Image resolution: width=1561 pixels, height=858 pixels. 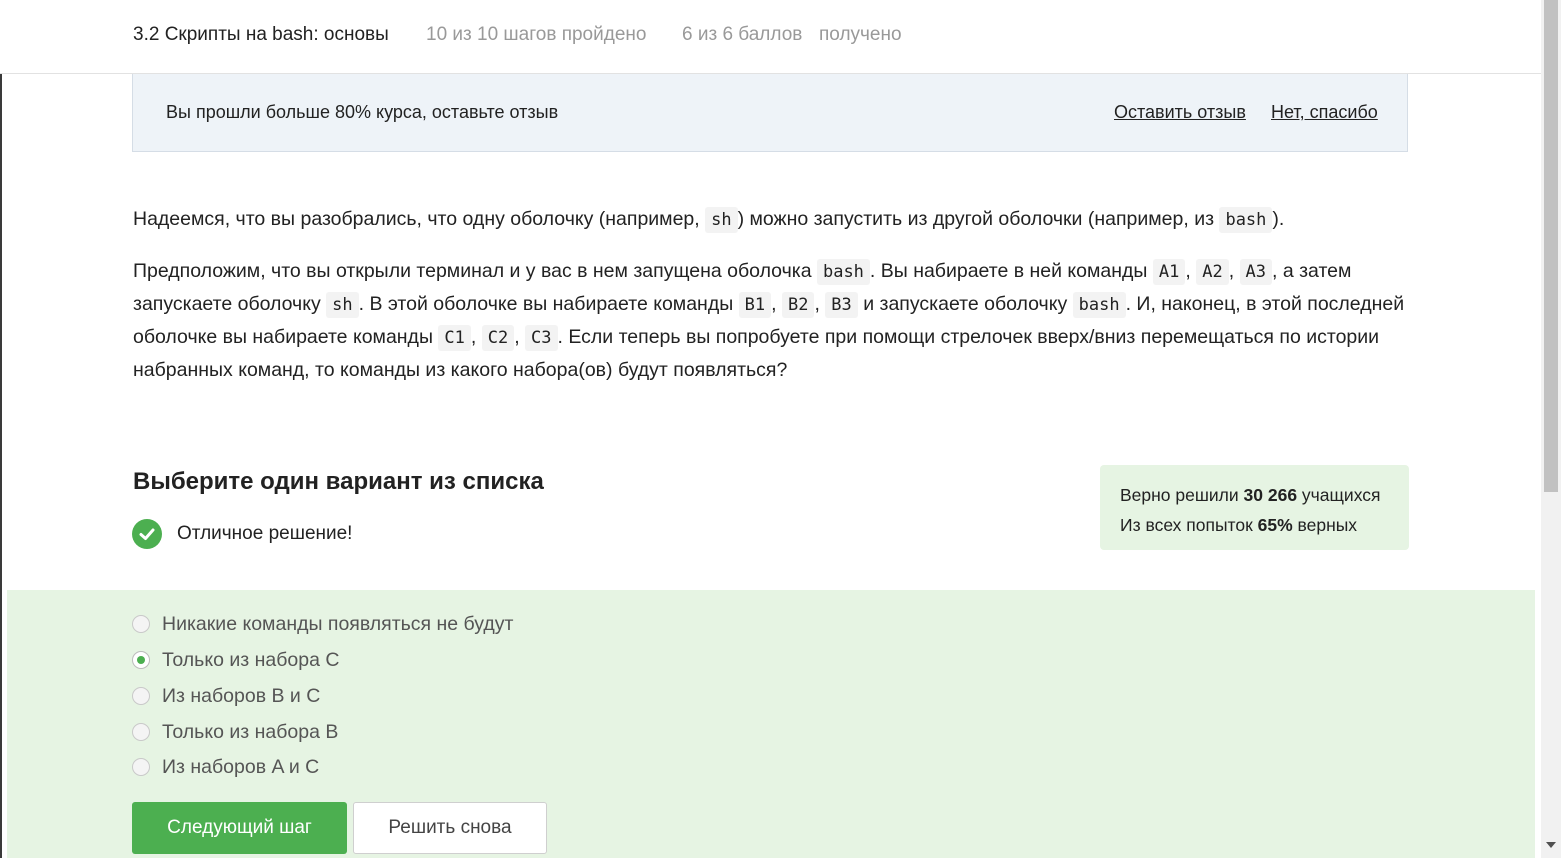 What do you see at coordinates (454, 338) in the screenshot?
I see `inline-code: C1` at bounding box center [454, 338].